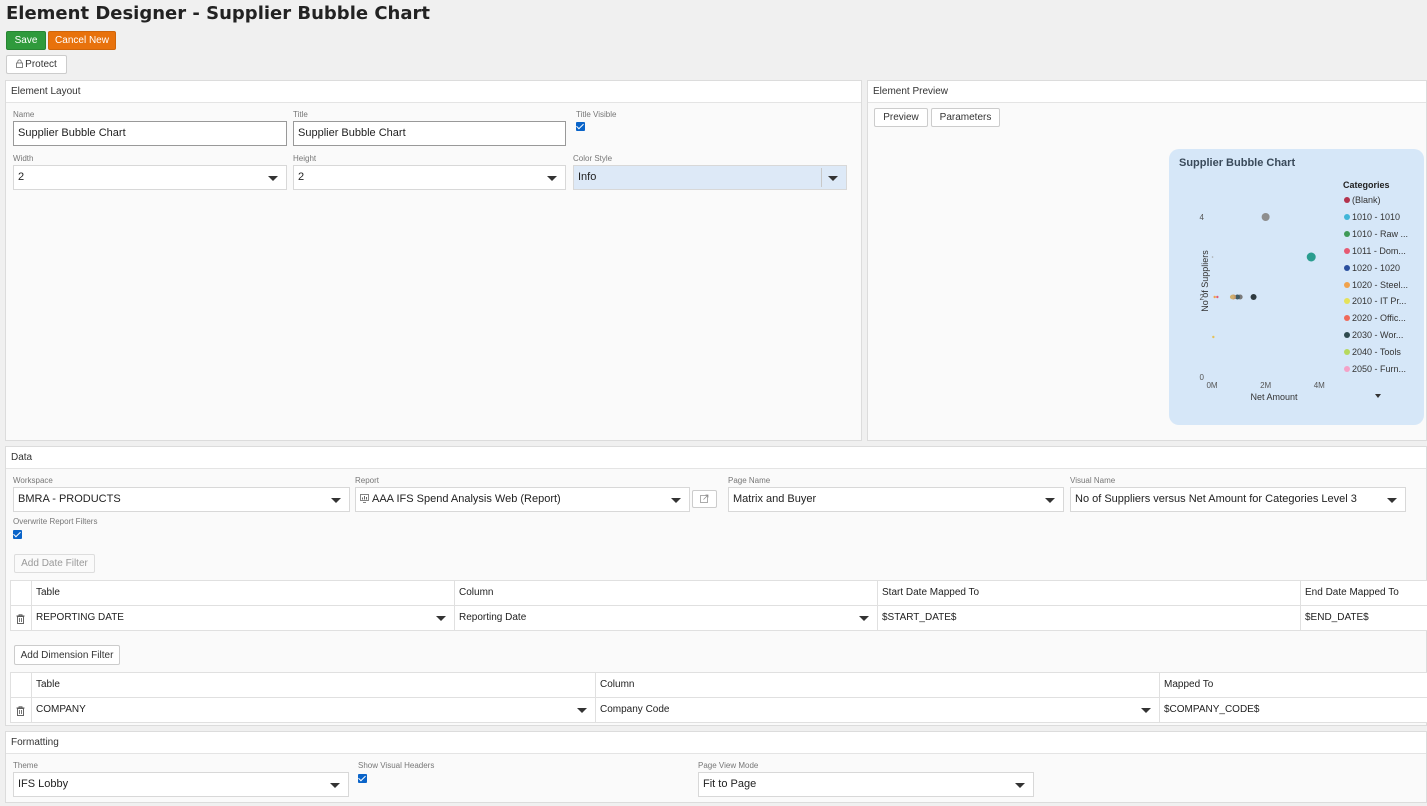  Describe the element at coordinates (665, 618) in the screenshot. I see `date-column-select: Reporting Date` at that location.